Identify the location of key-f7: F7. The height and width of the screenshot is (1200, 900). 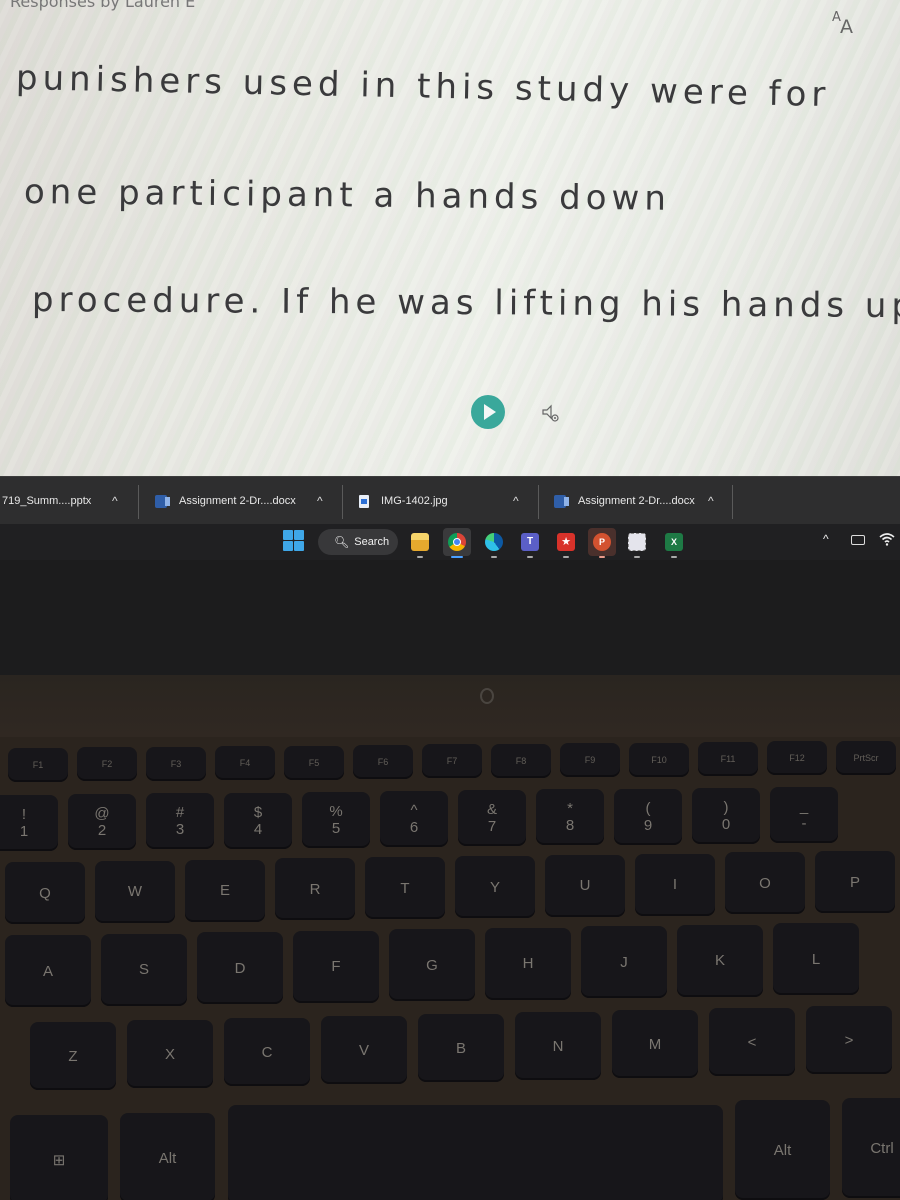
(452, 761).